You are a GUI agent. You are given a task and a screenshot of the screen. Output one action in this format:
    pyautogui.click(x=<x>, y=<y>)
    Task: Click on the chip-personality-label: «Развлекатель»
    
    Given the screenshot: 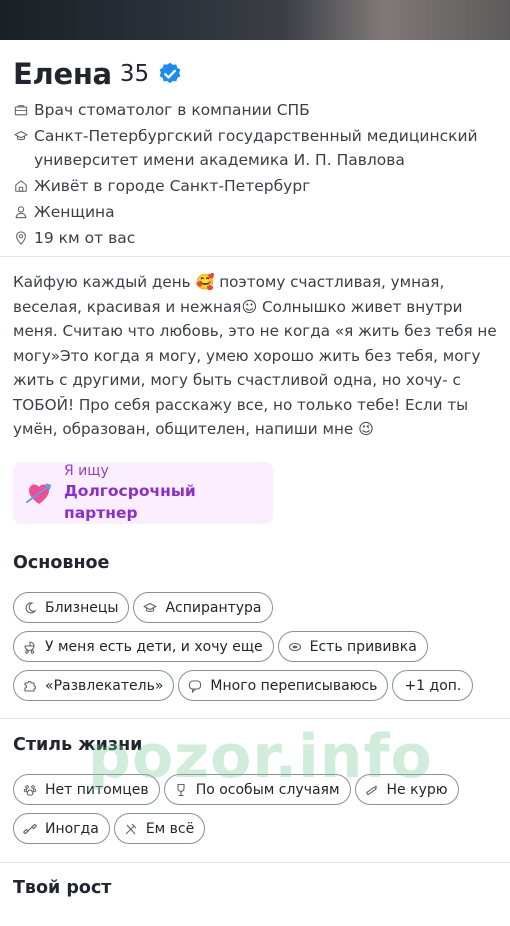 What is the action you would take?
    pyautogui.click(x=104, y=685)
    